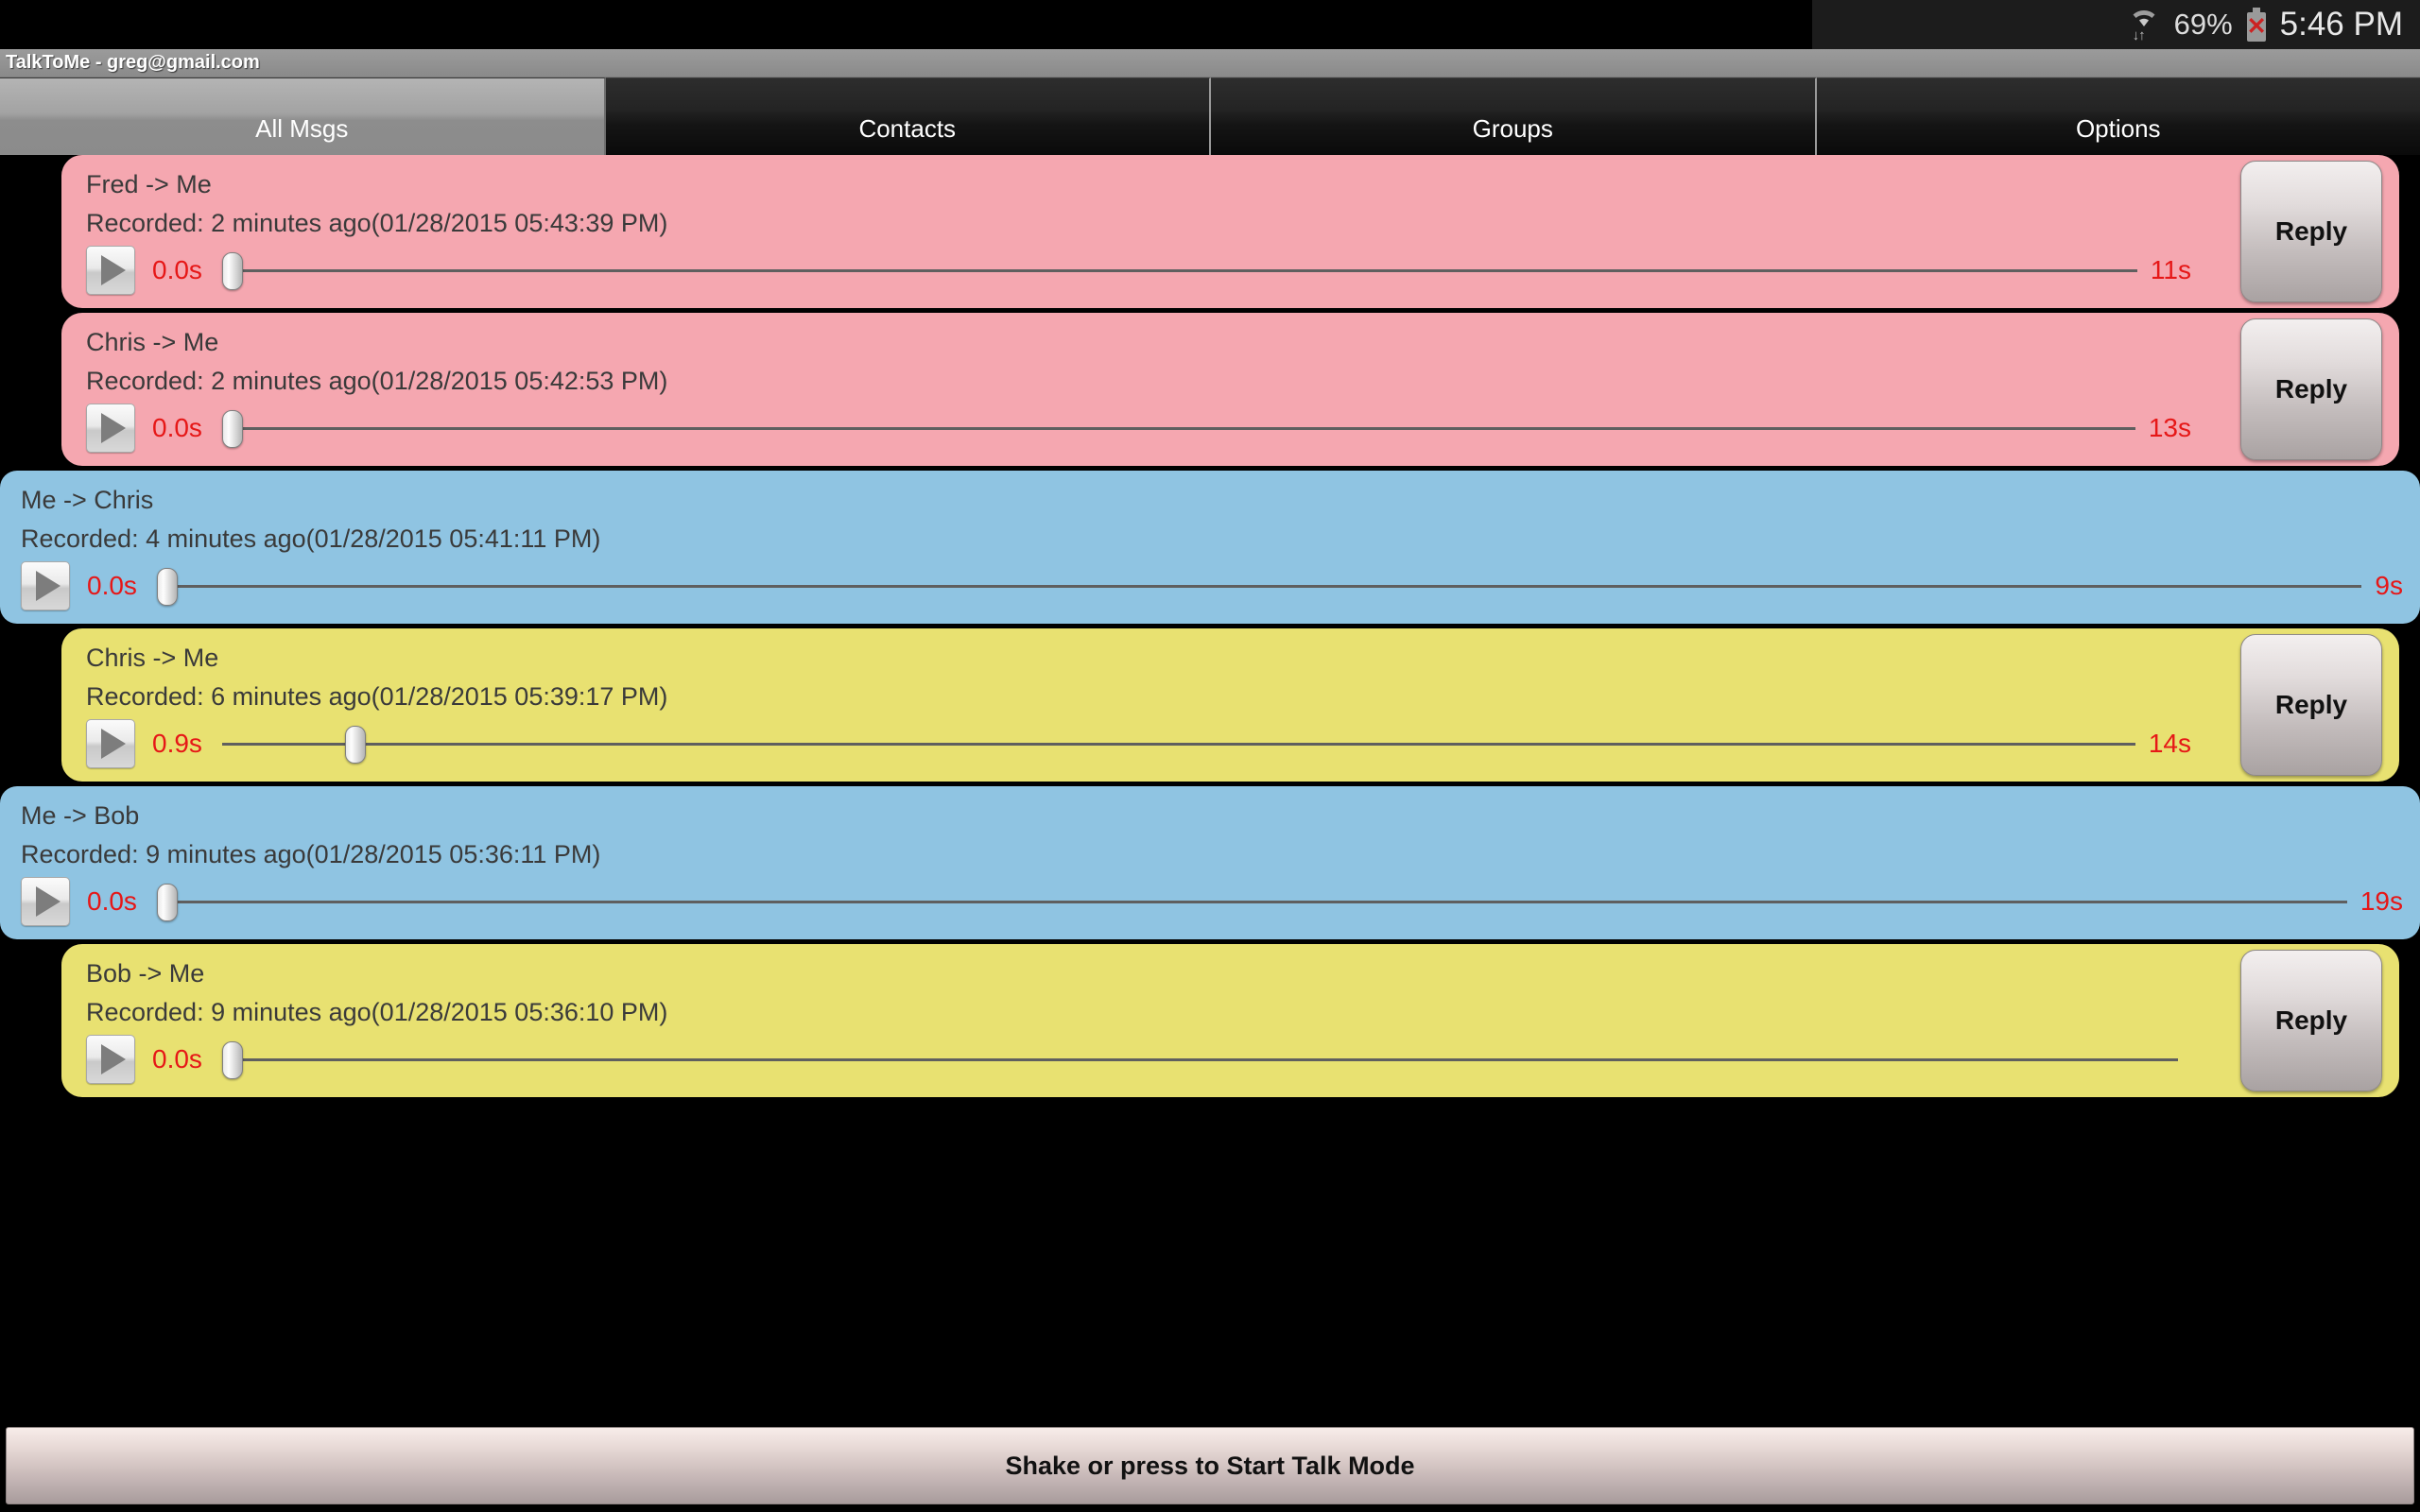  I want to click on tab-groups: Groups, so click(1514, 116).